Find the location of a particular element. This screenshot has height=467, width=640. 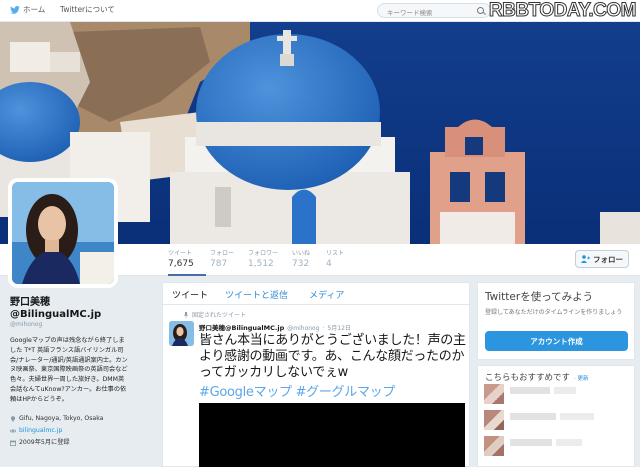

profile-name: 野口美穂 is located at coordinates (30, 302).